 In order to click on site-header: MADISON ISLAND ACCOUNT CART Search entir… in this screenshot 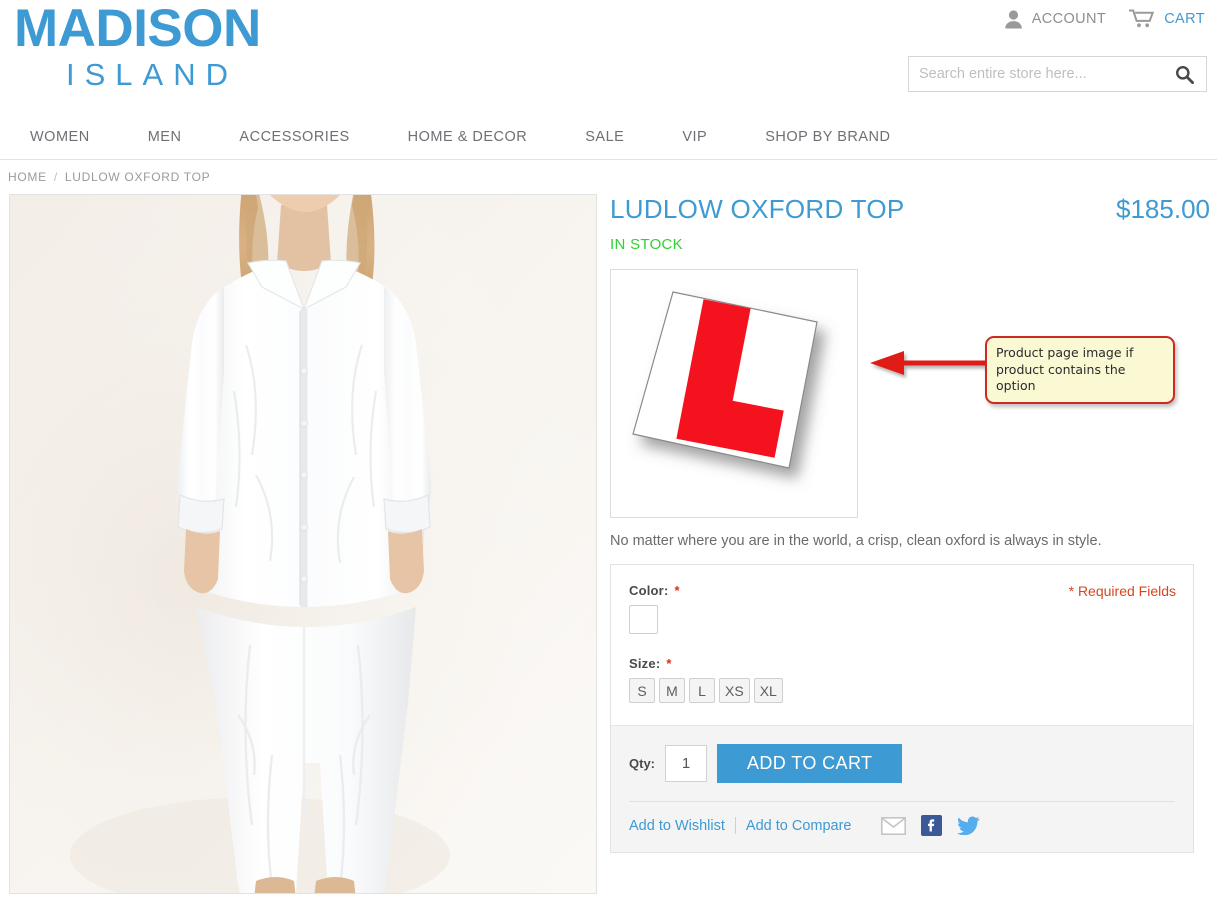, I will do `click(608, 57)`.